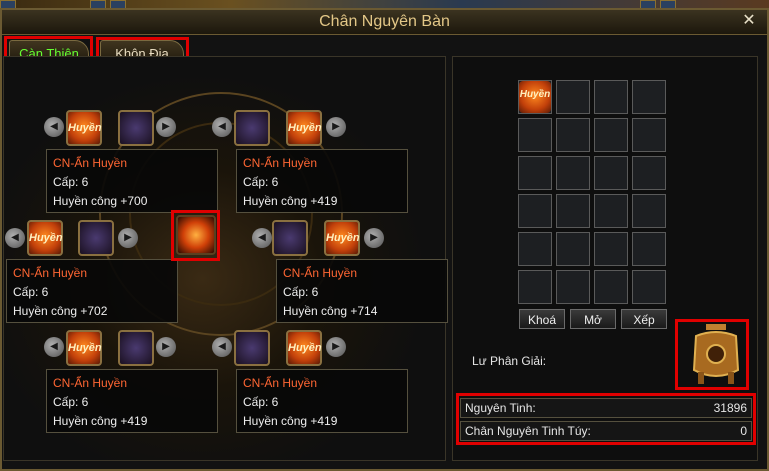 The height and width of the screenshot is (471, 769). What do you see at coordinates (743, 431) in the screenshot?
I see `chan-nguyen-value: 0` at bounding box center [743, 431].